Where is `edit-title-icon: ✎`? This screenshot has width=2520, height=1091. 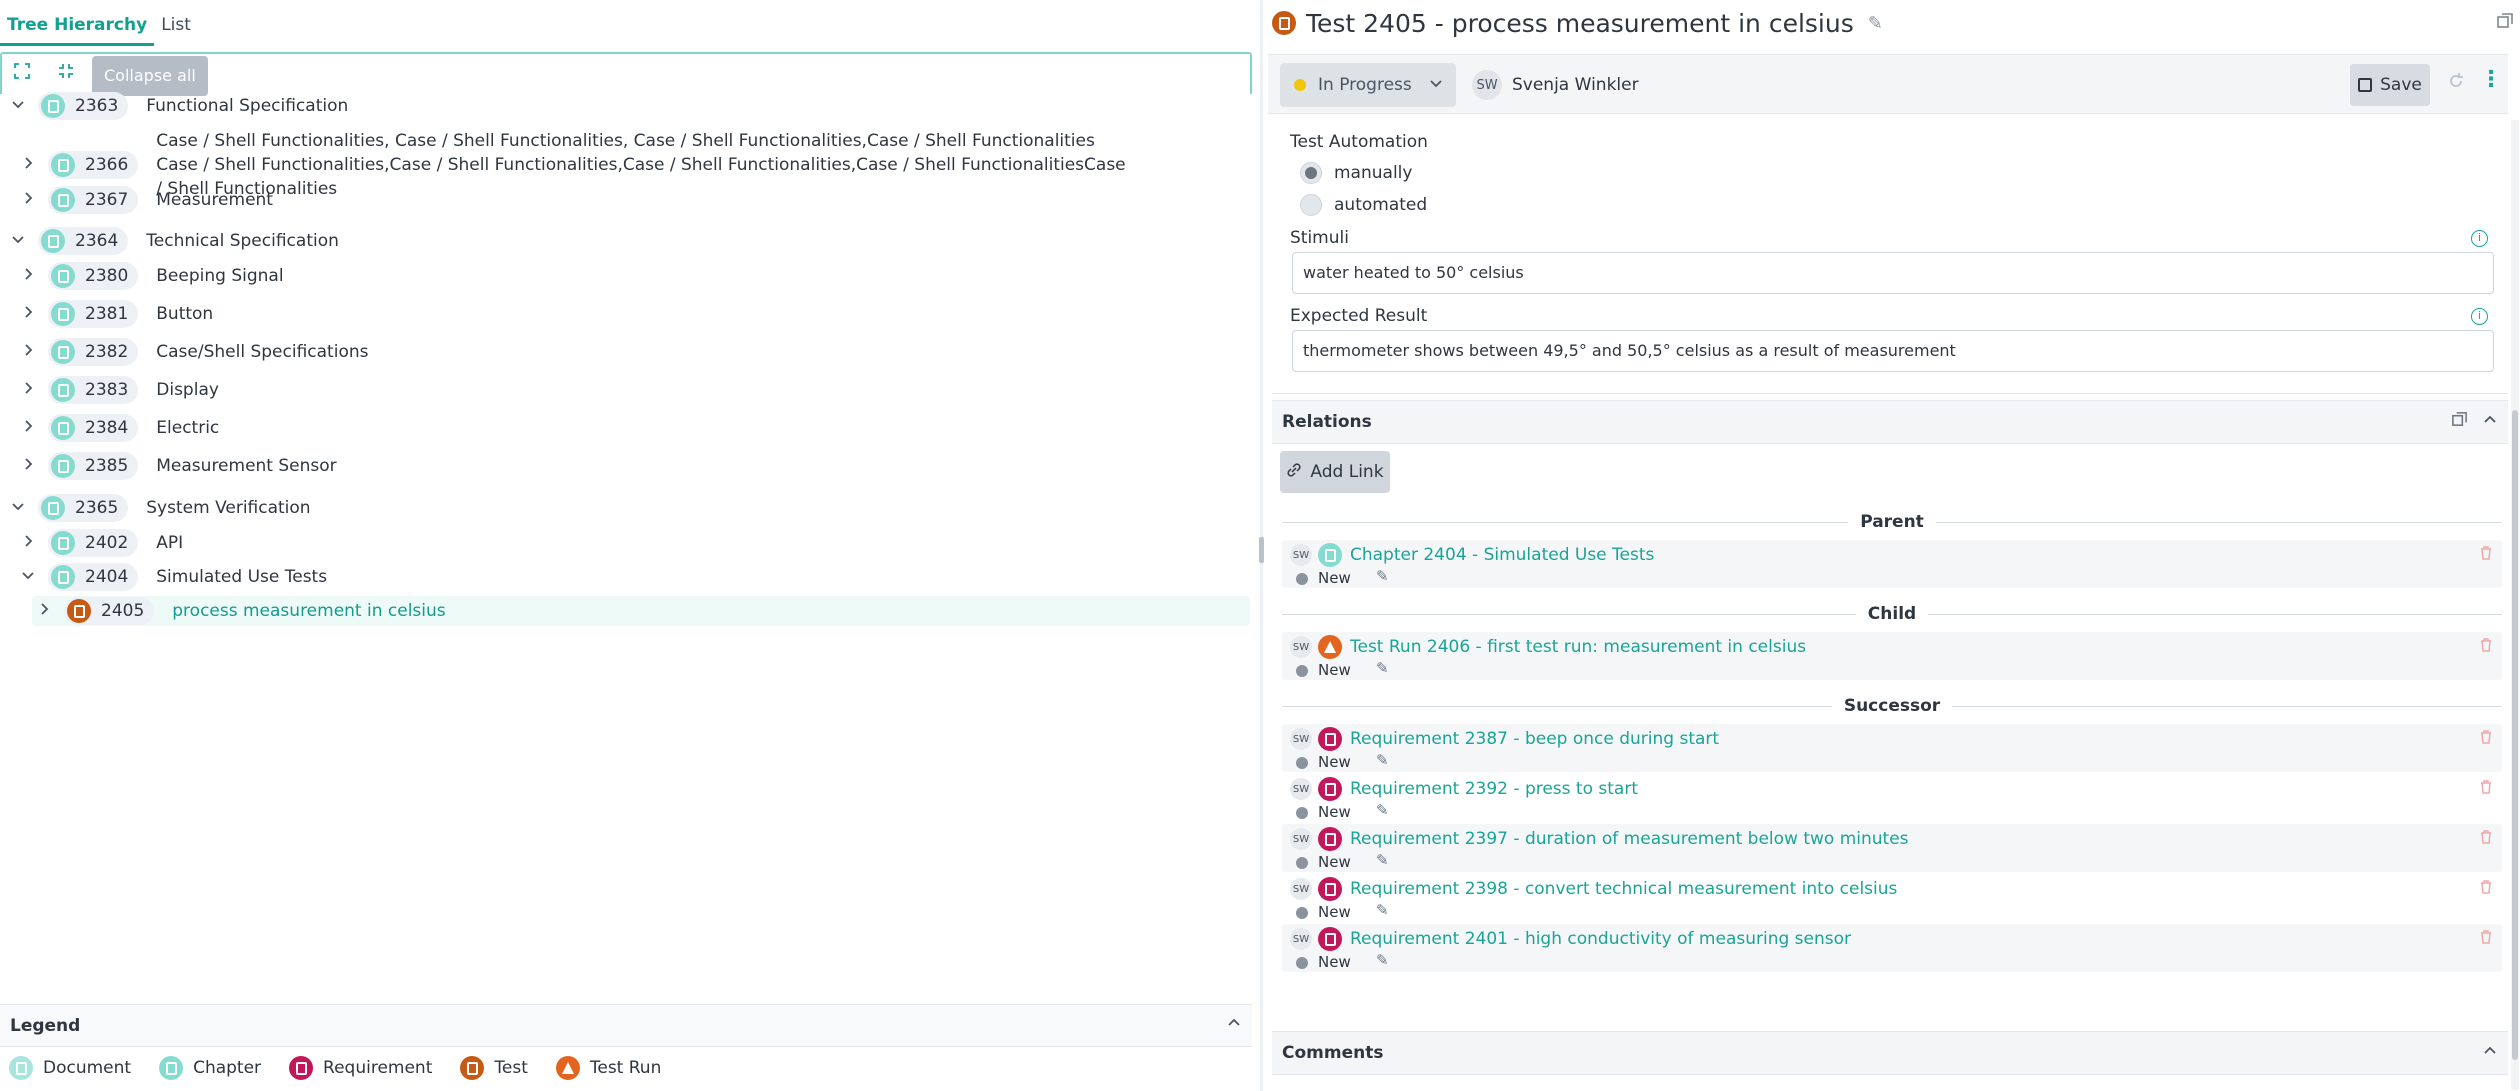
edit-title-icon: ✎ is located at coordinates (1875, 23).